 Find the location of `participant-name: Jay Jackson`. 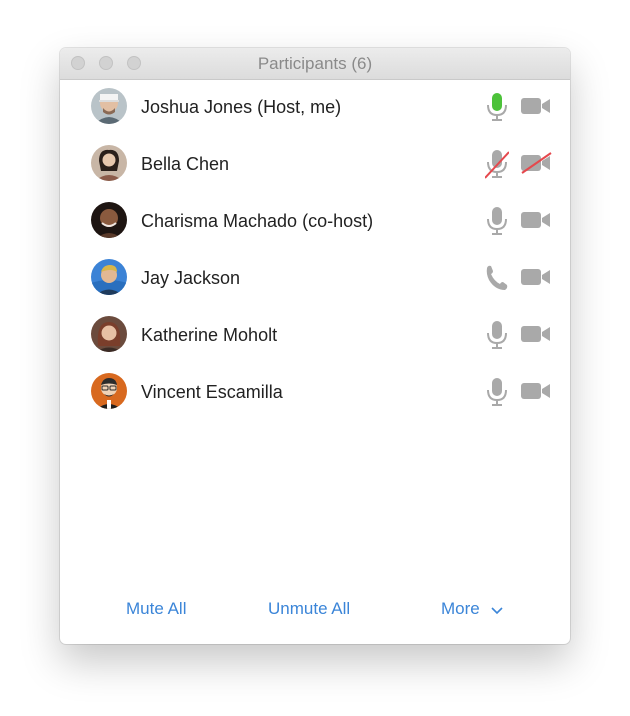

participant-name: Jay Jackson is located at coordinates (191, 278).